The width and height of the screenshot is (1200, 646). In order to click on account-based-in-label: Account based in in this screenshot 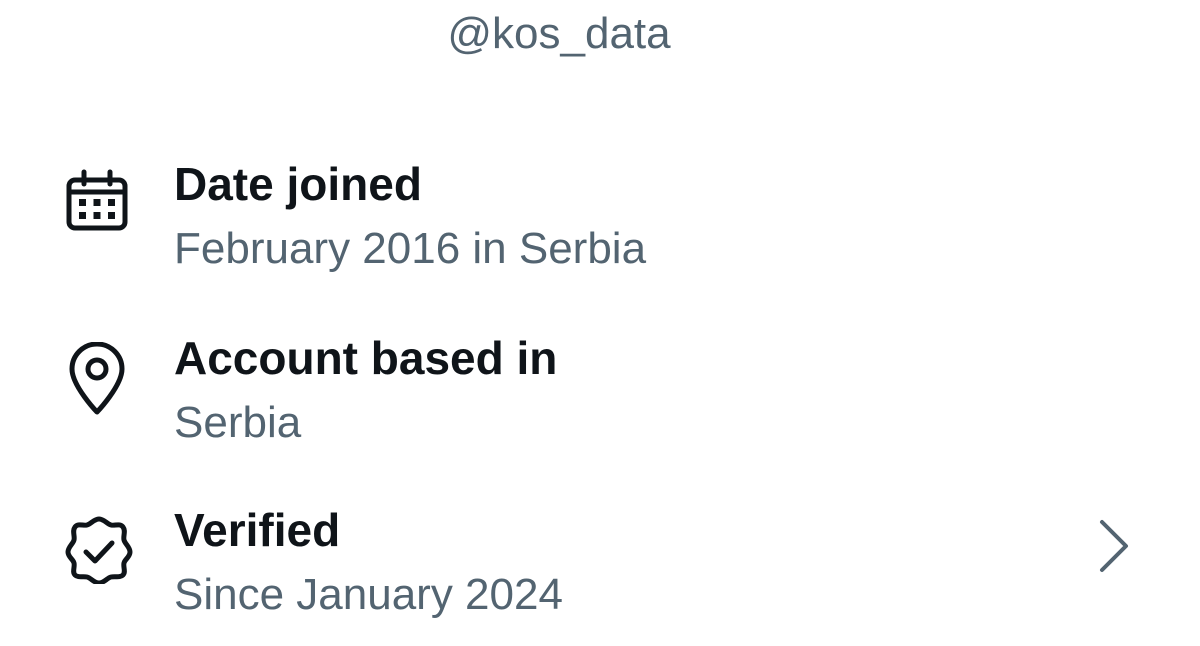, I will do `click(366, 358)`.